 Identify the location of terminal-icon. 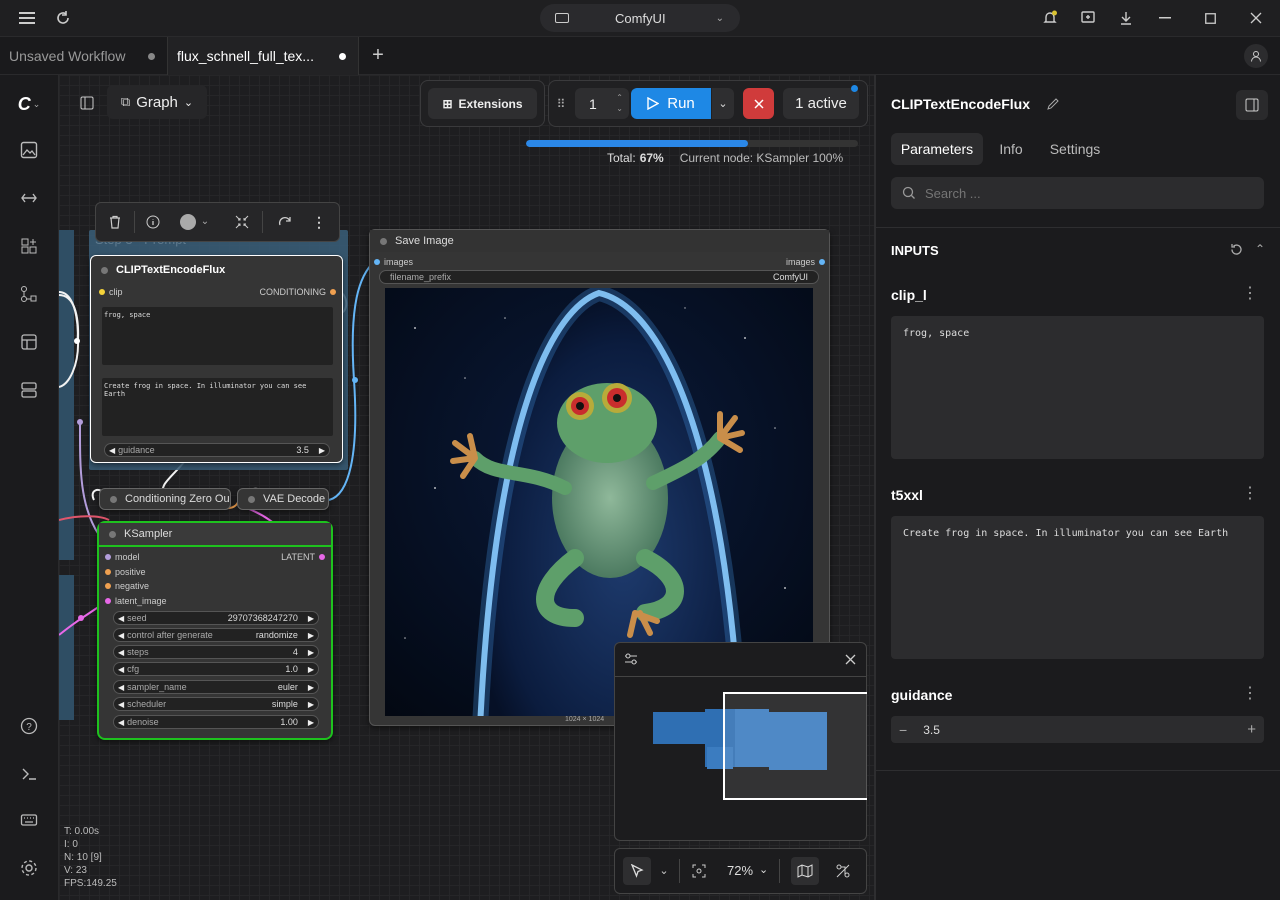
(29, 774).